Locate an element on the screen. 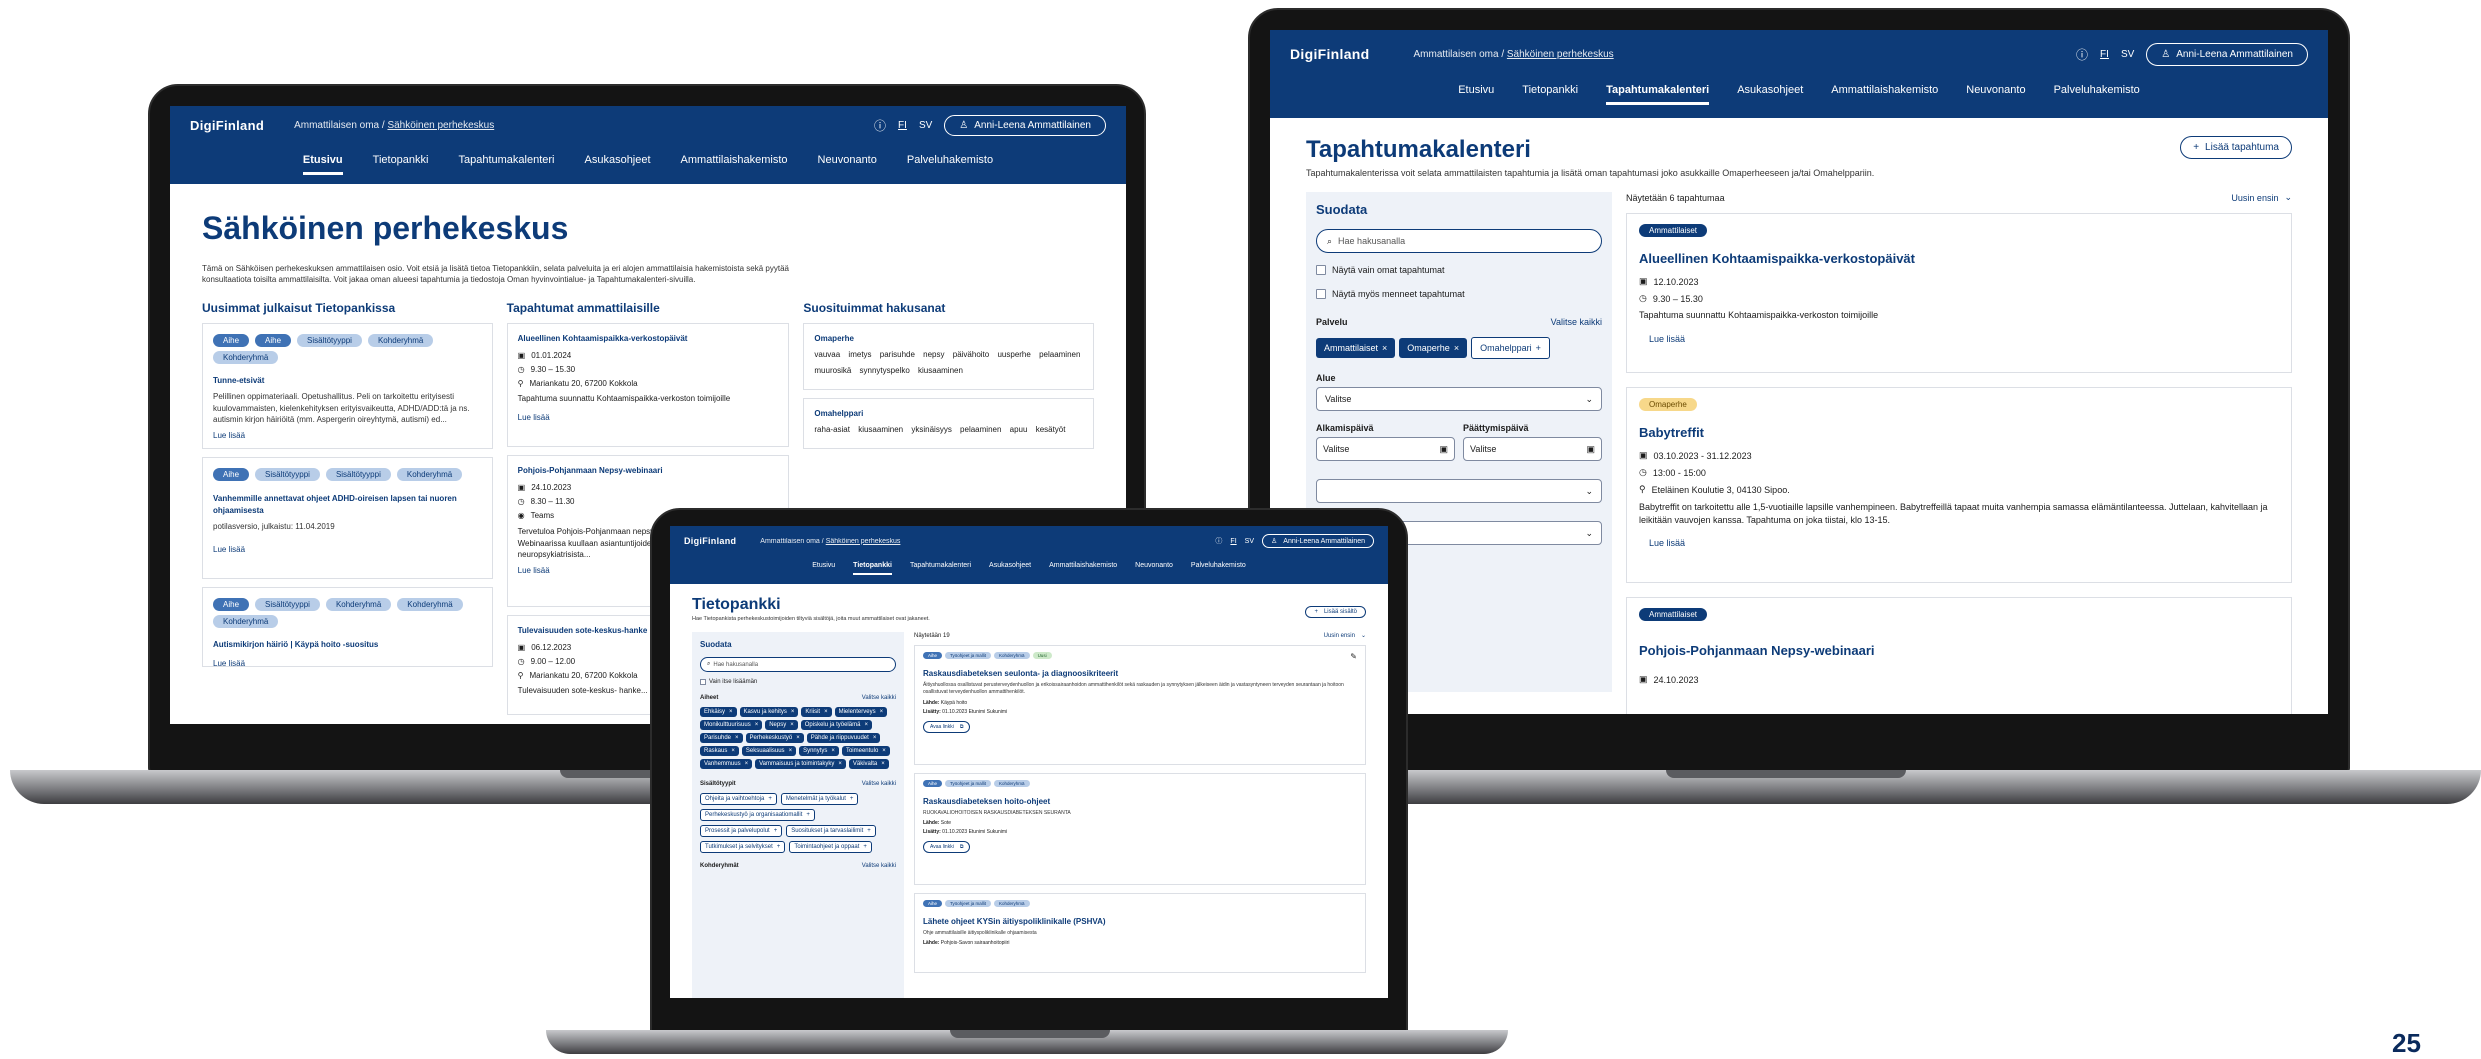 Image resolution: width=2481 pixels, height=1059 pixels. filter-chip: Omaperhe × is located at coordinates (1433, 348).